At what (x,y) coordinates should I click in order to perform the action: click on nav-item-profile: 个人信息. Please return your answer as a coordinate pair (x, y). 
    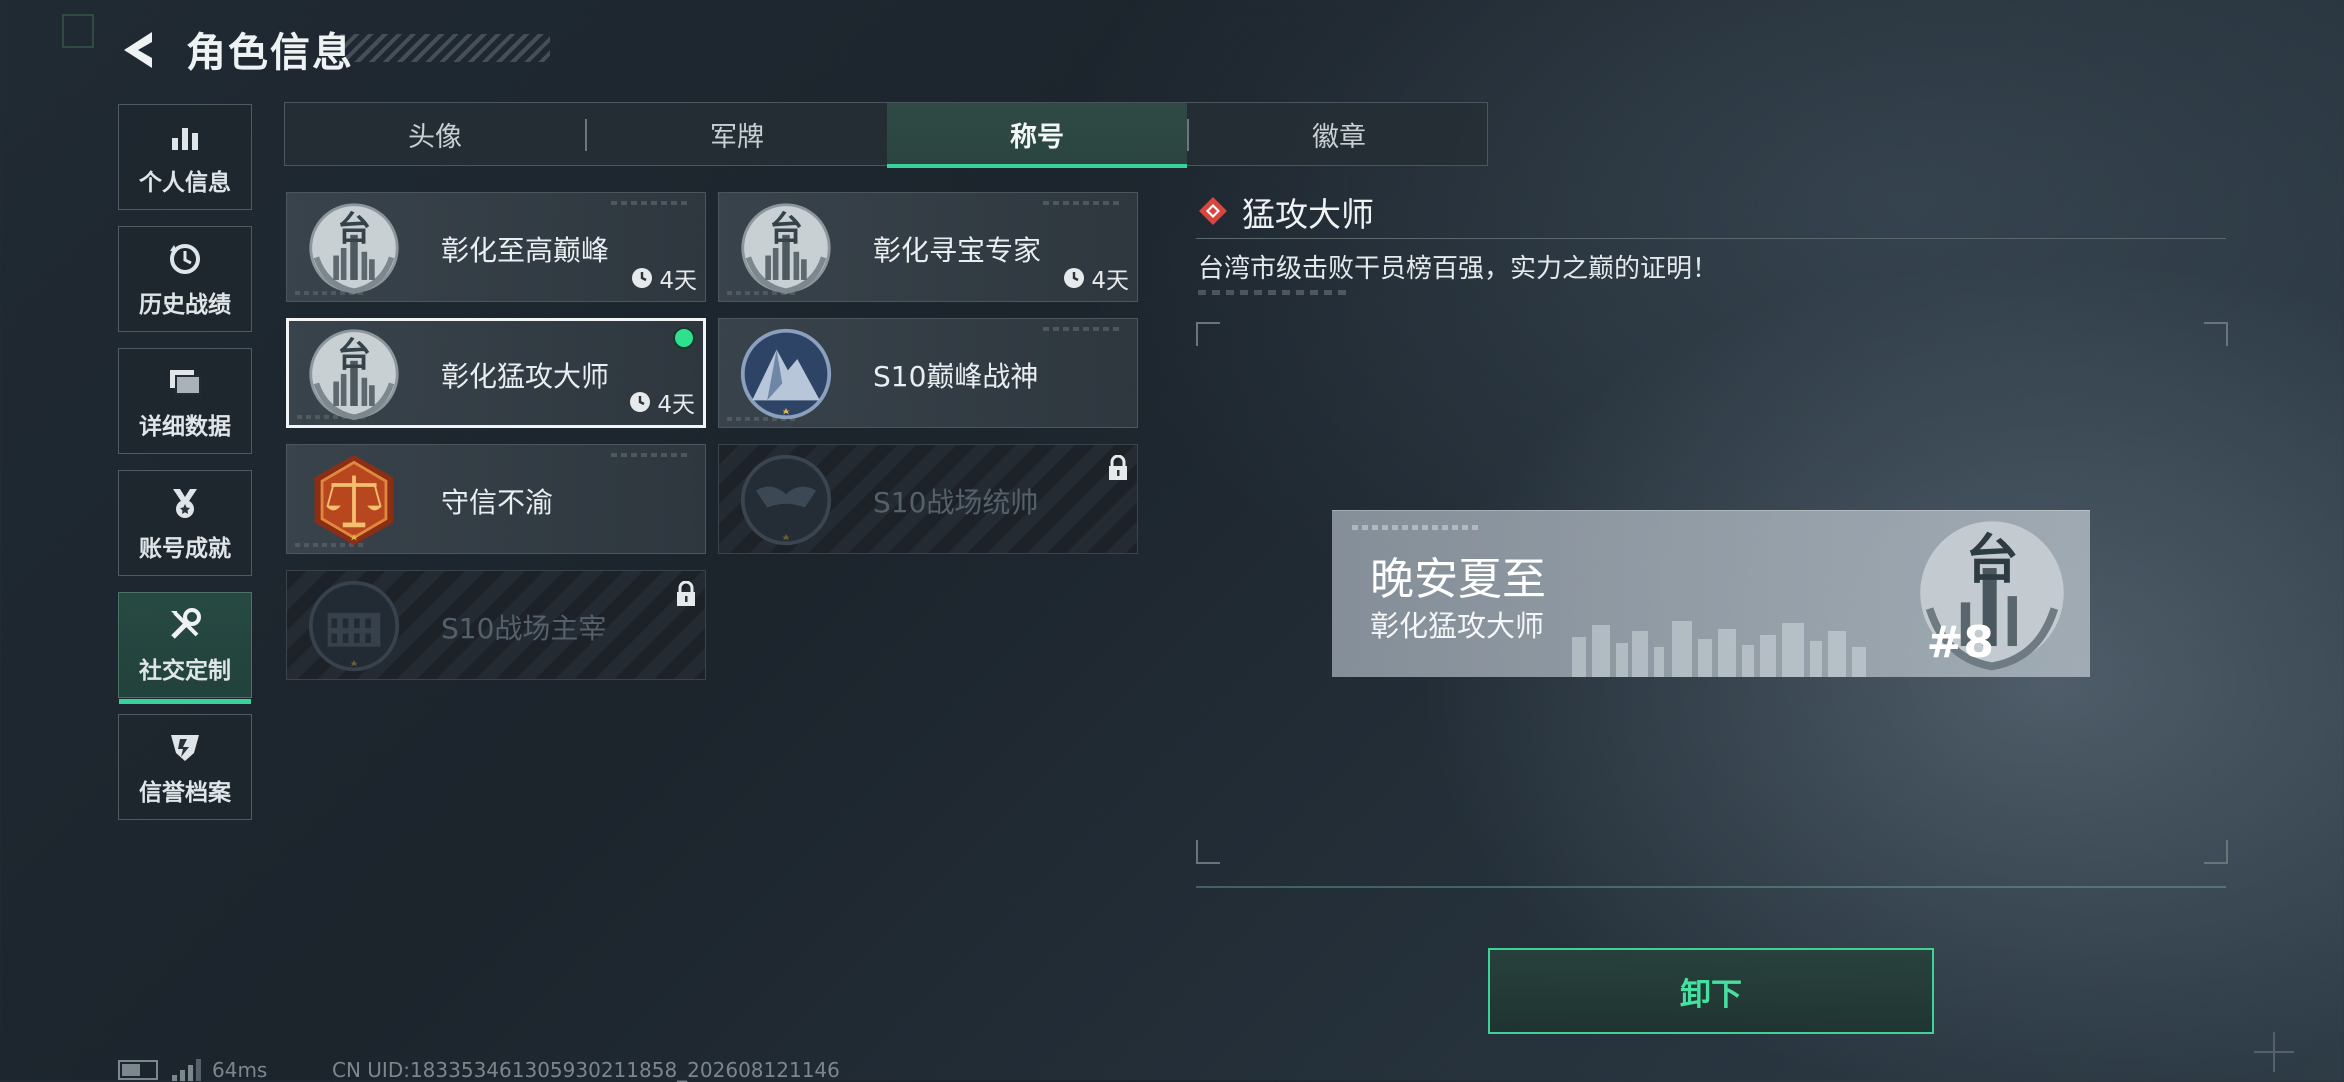
    Looking at the image, I should click on (185, 157).